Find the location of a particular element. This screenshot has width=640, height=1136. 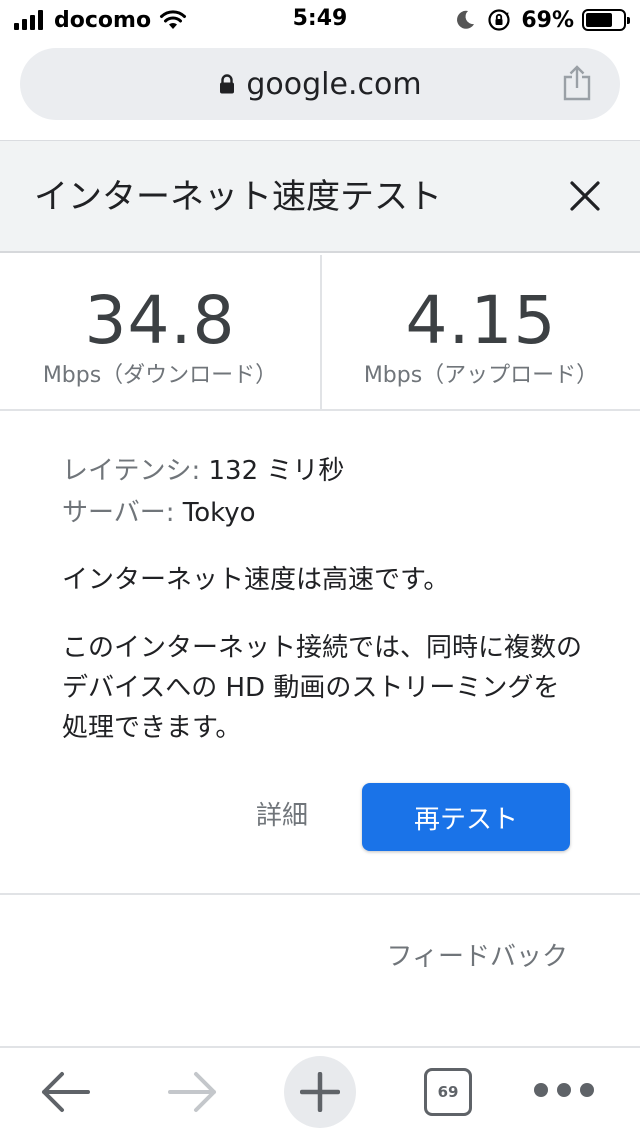

speed-verdict: インターネット速度は高速です。 is located at coordinates (256, 580).